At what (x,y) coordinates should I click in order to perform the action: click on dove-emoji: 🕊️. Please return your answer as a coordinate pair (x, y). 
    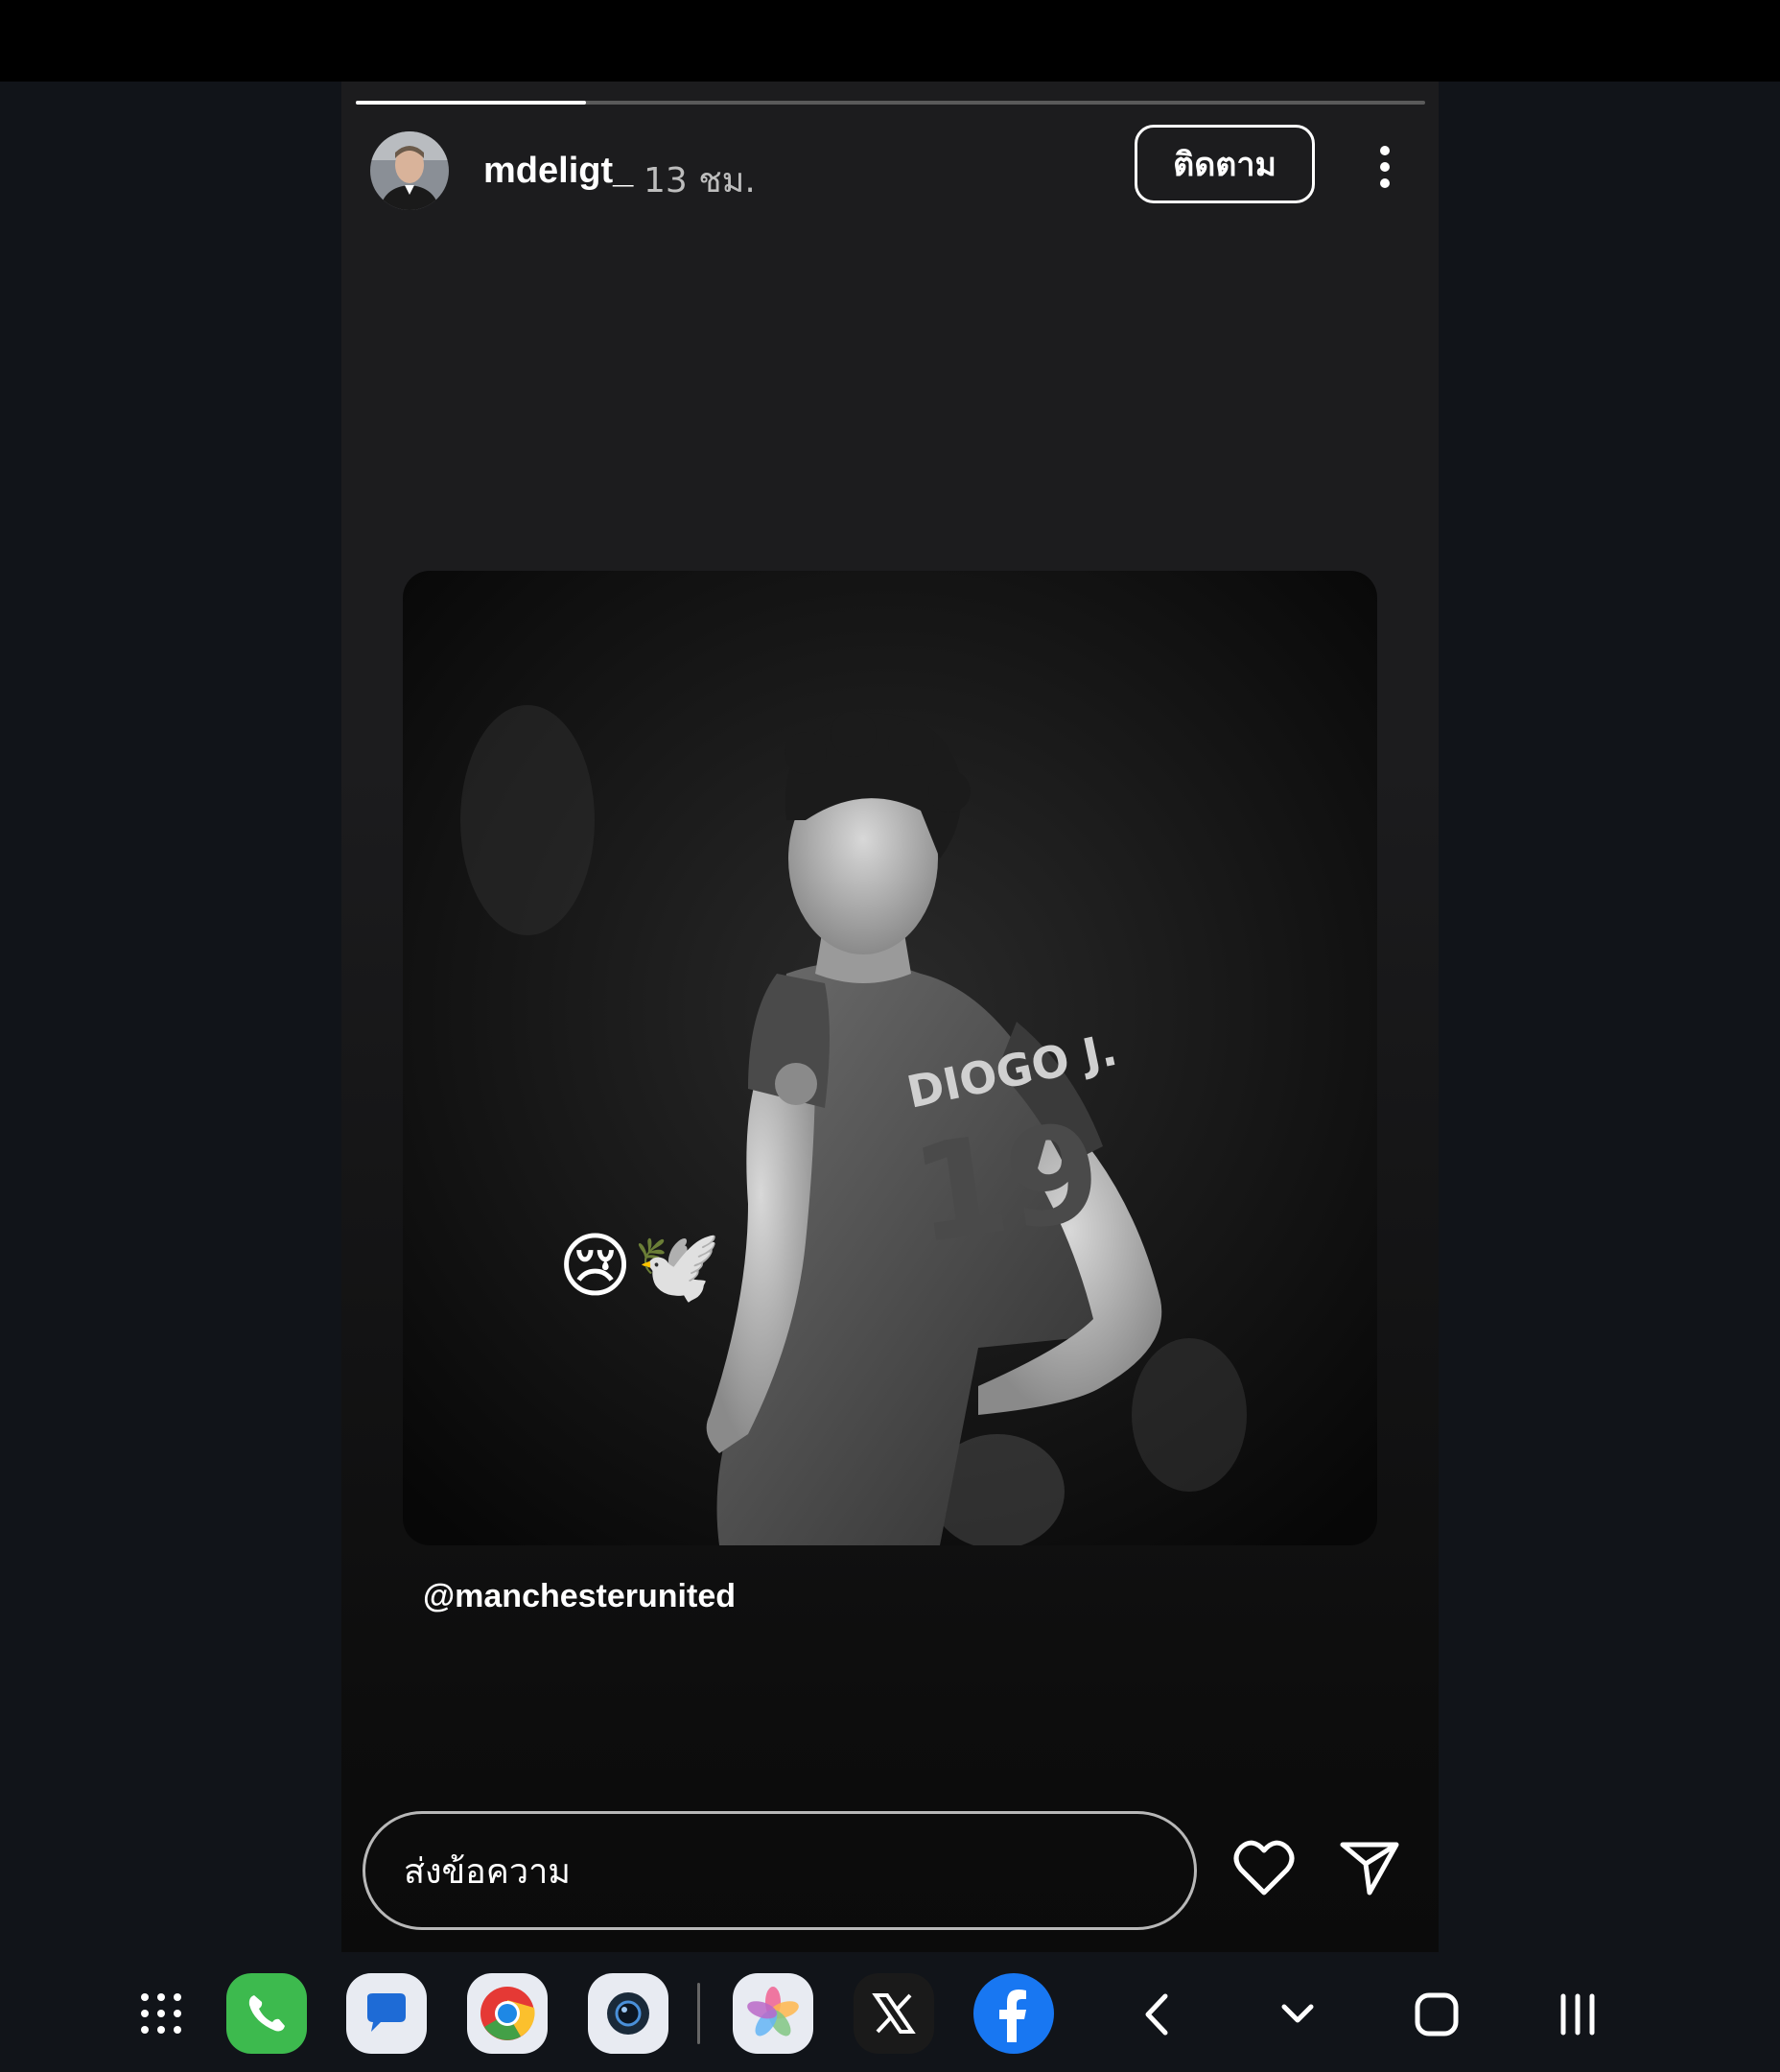
    Looking at the image, I should click on (677, 1266).